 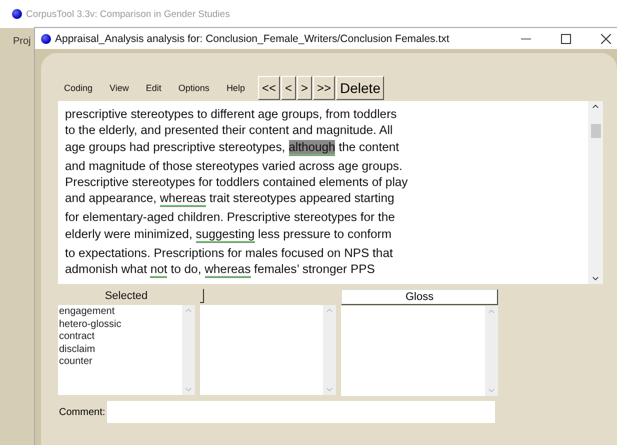 What do you see at coordinates (232, 147) in the screenshot?
I see `text-line: age groups had prescriptive stereotypes, although the content` at bounding box center [232, 147].